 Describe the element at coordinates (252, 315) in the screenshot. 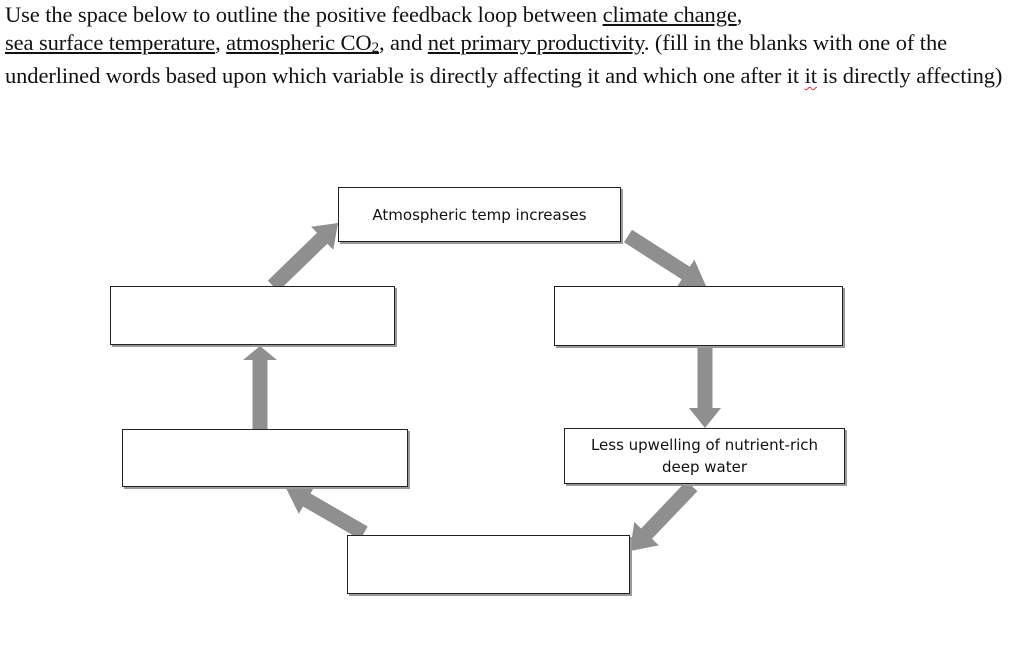

I see `box-left-upper-blank` at that location.